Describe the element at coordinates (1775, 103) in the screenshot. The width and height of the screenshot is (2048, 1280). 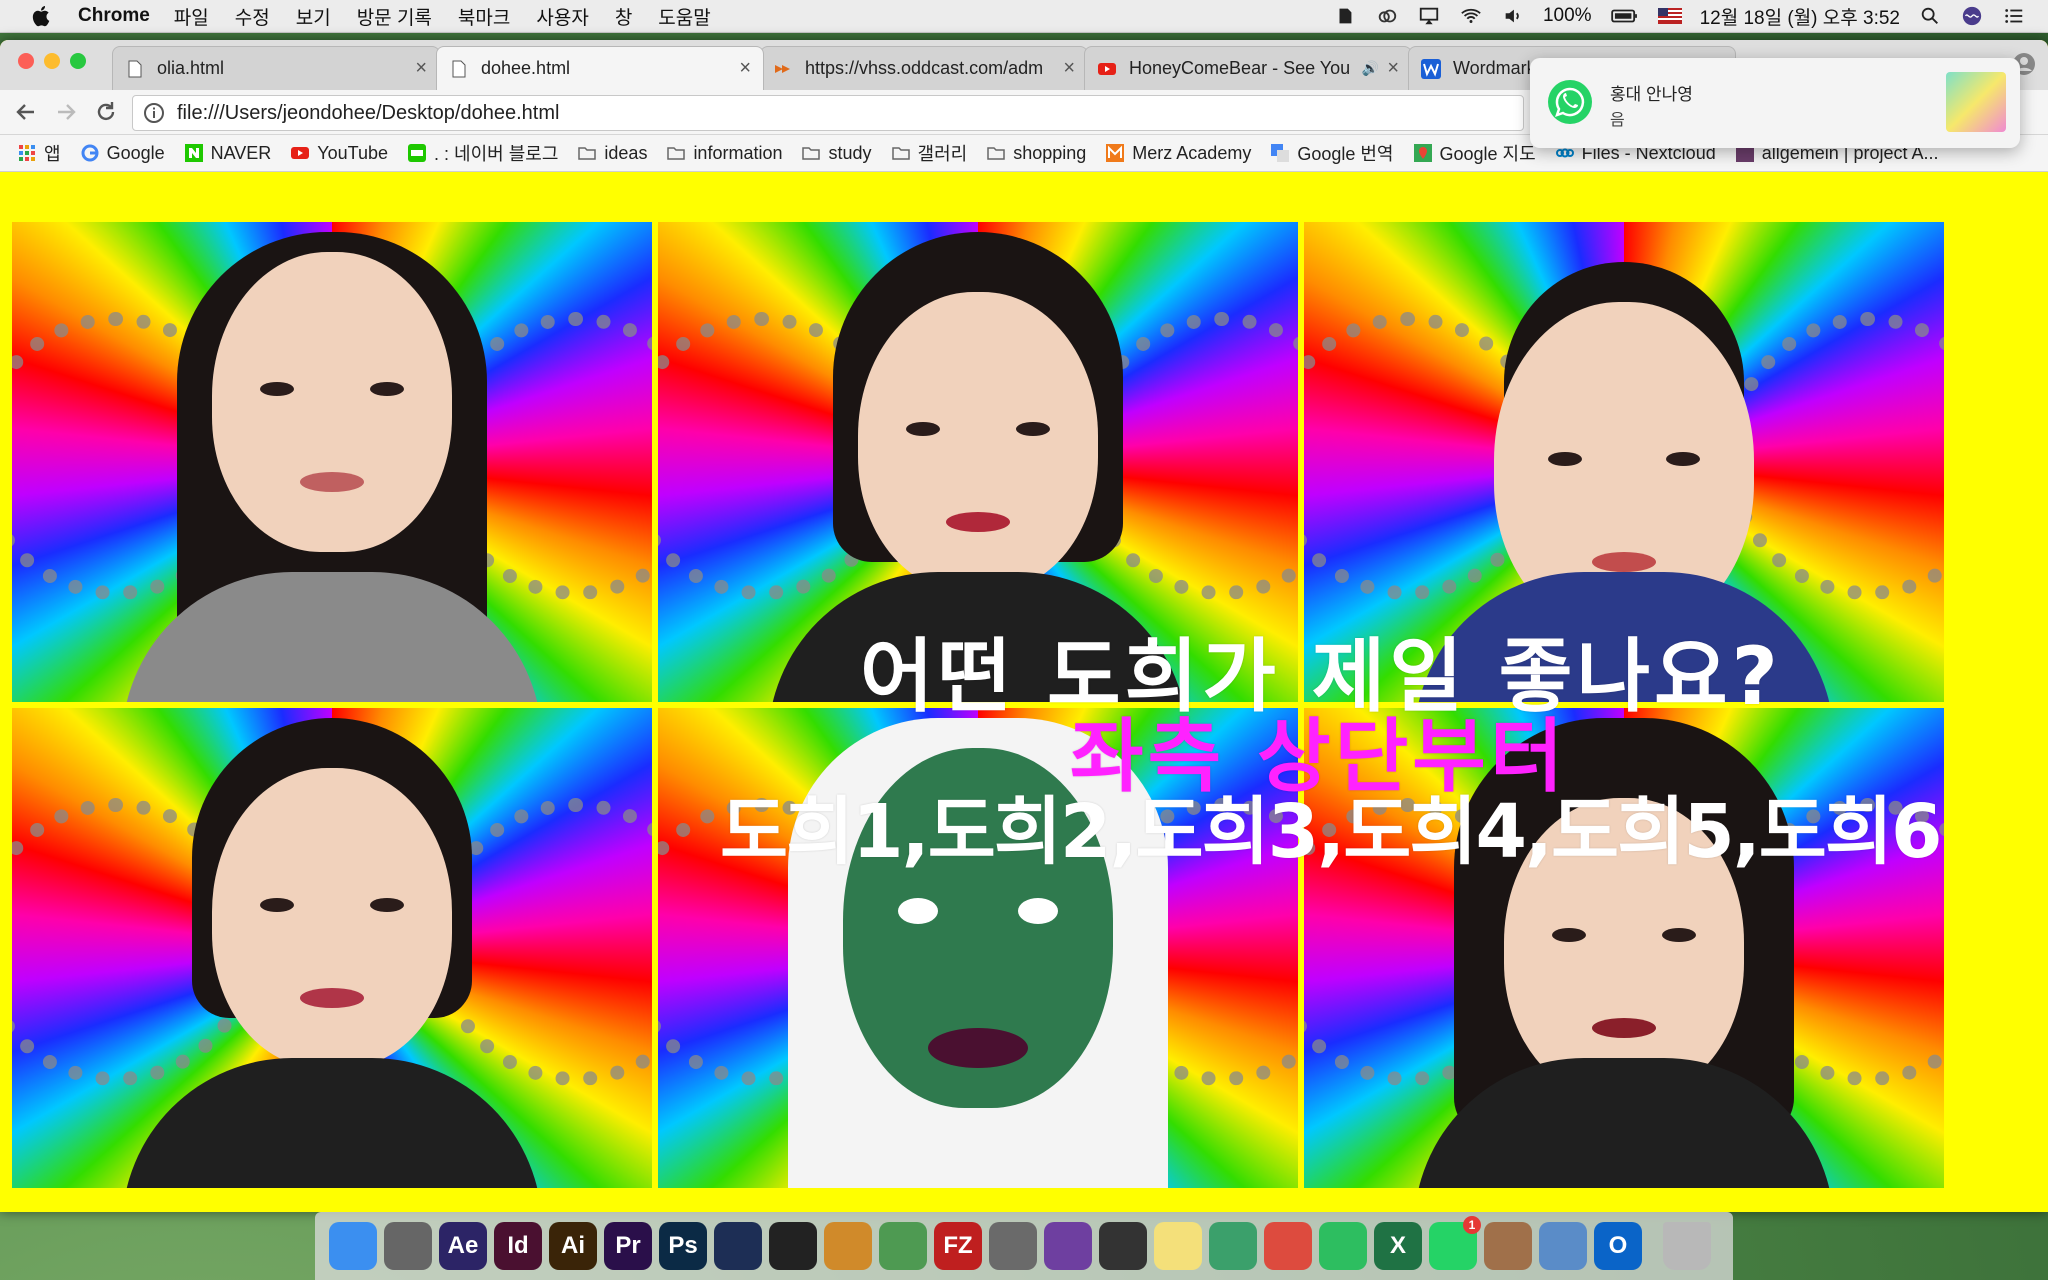
I see `whatsapp-notification: 홍대 안나영 음` at that location.